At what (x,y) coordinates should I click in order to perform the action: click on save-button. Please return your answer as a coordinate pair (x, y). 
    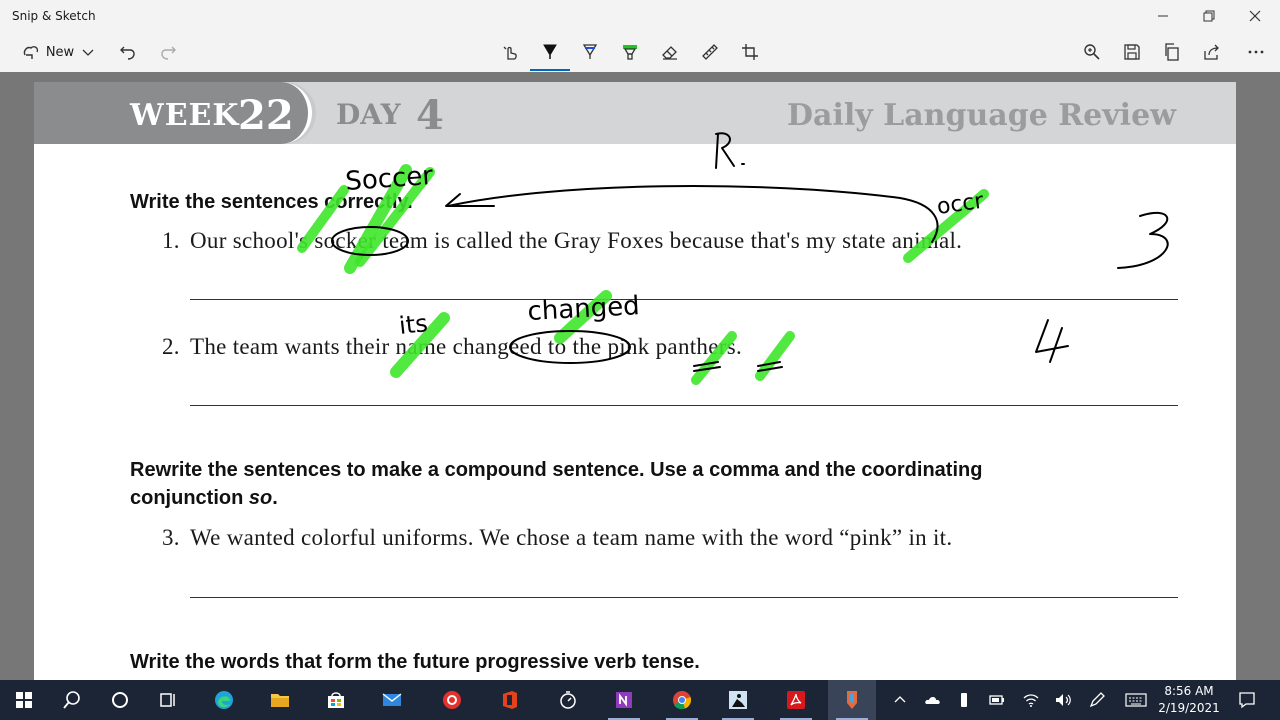
    Looking at the image, I should click on (1132, 52).